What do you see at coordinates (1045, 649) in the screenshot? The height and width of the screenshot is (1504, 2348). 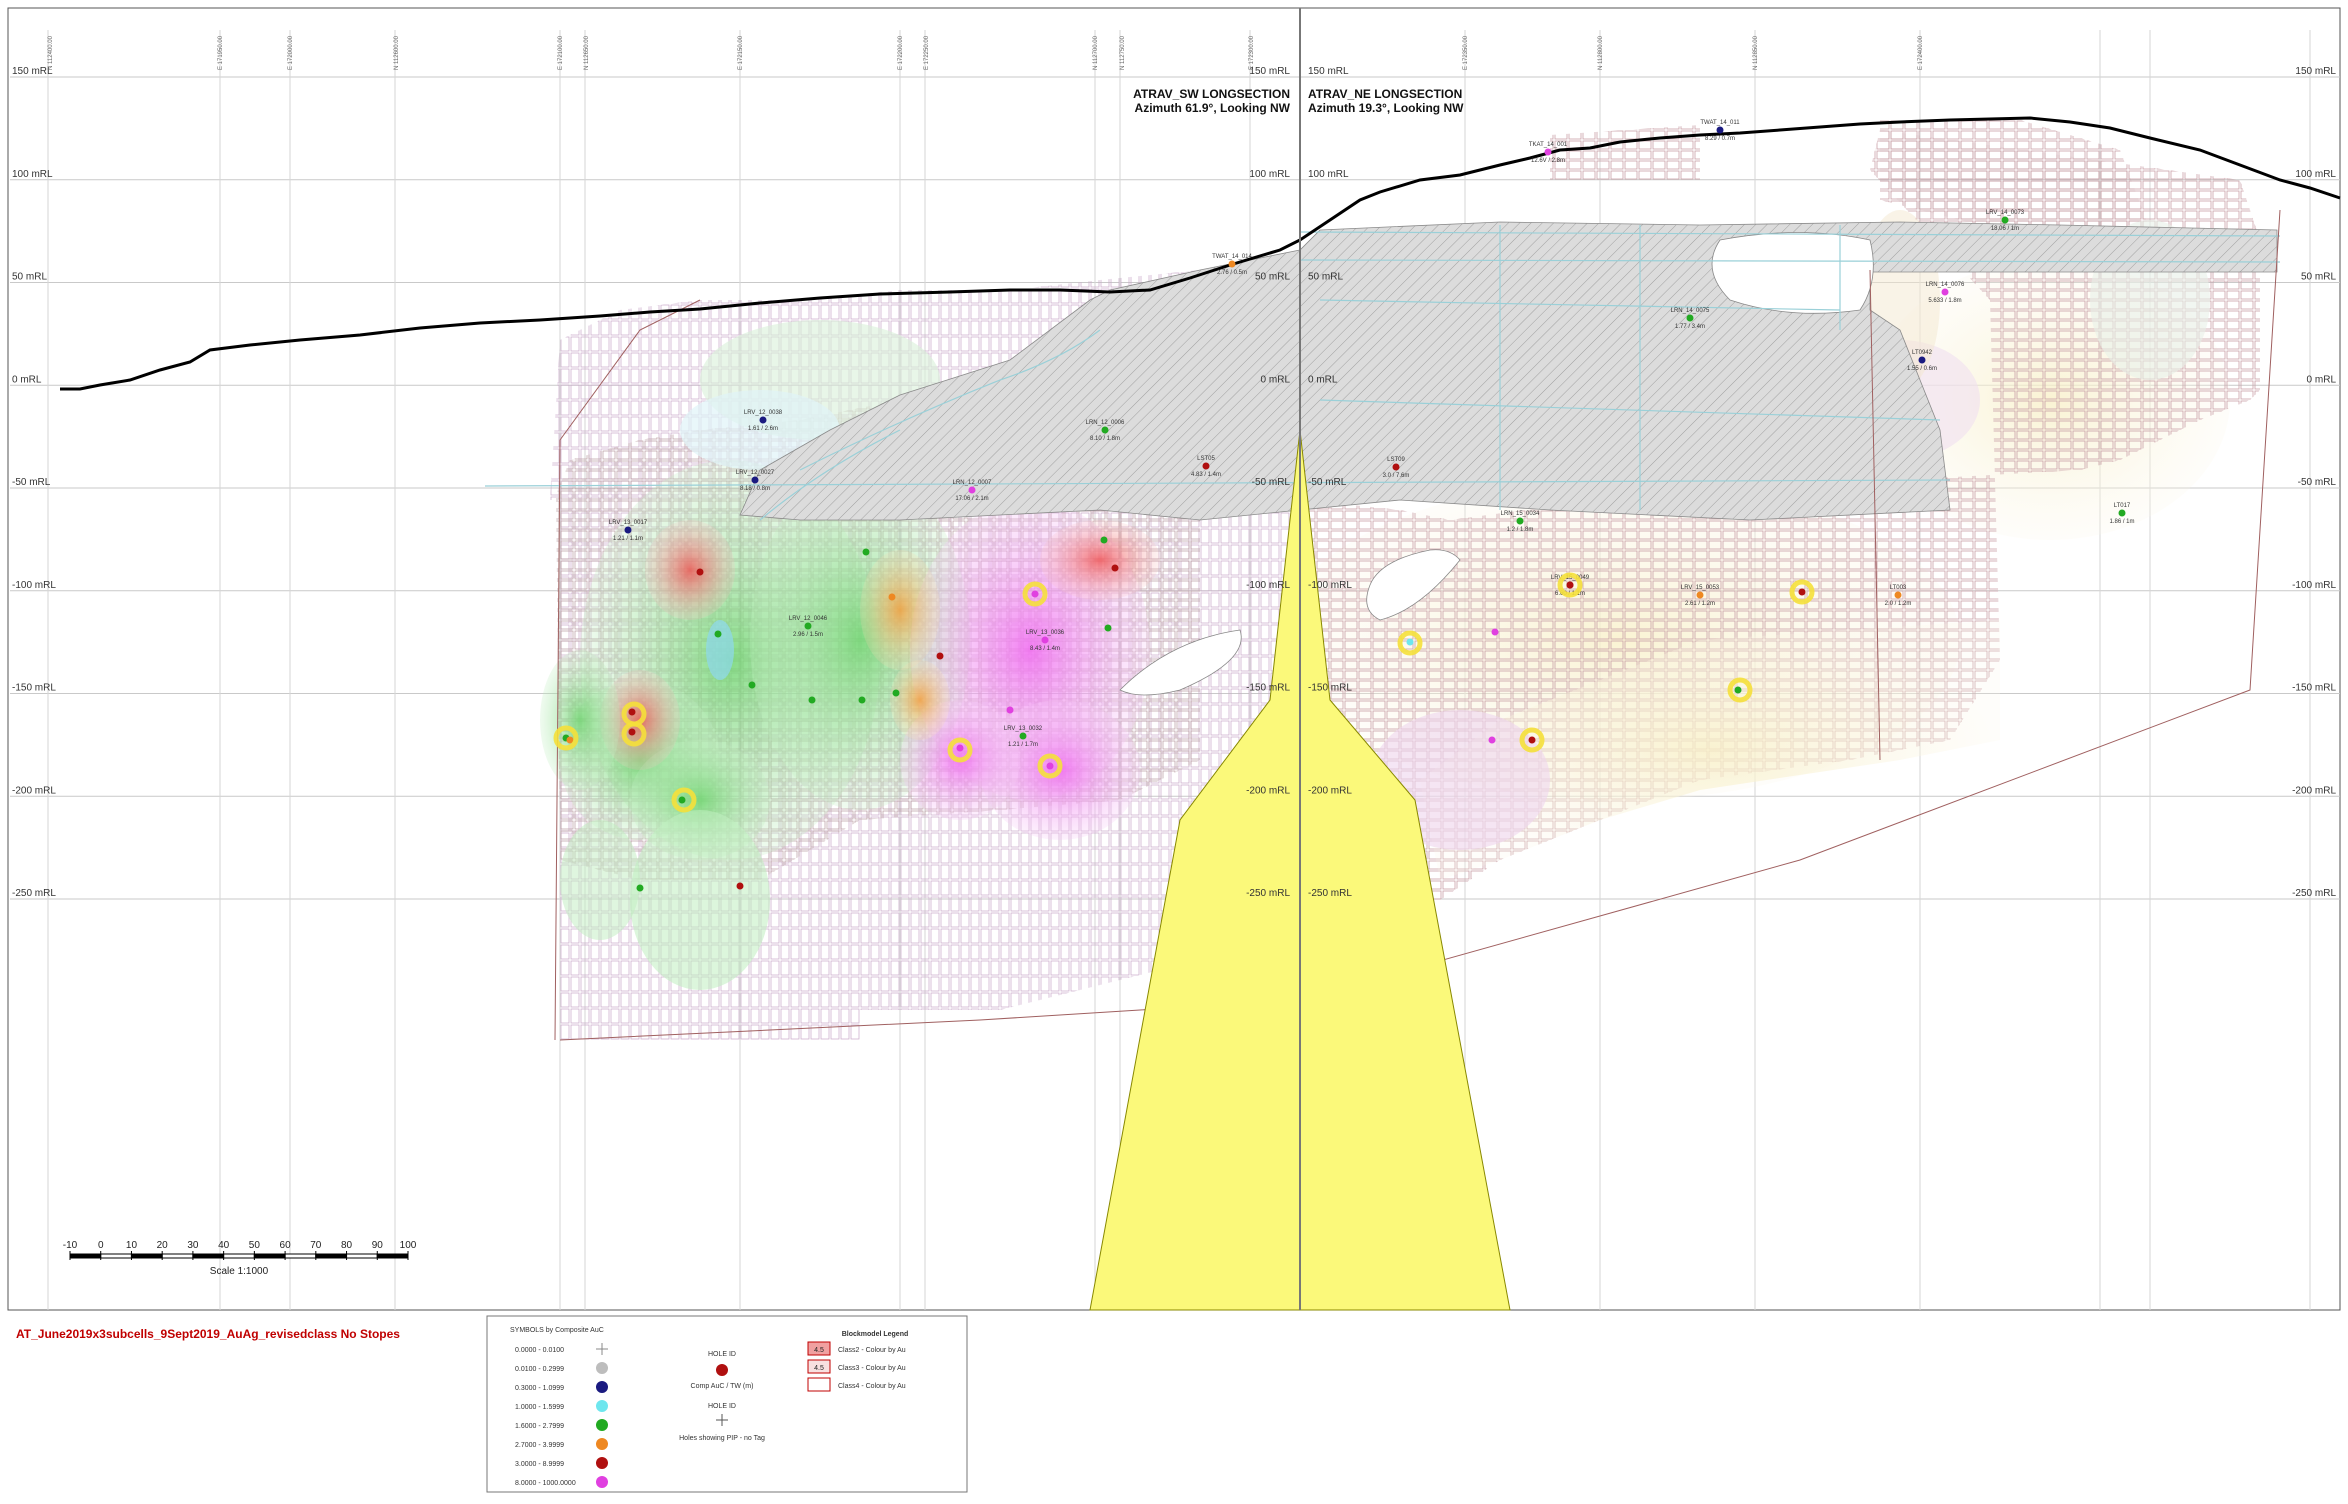 I see `hole-value: 8.43 / 1.4m` at bounding box center [1045, 649].